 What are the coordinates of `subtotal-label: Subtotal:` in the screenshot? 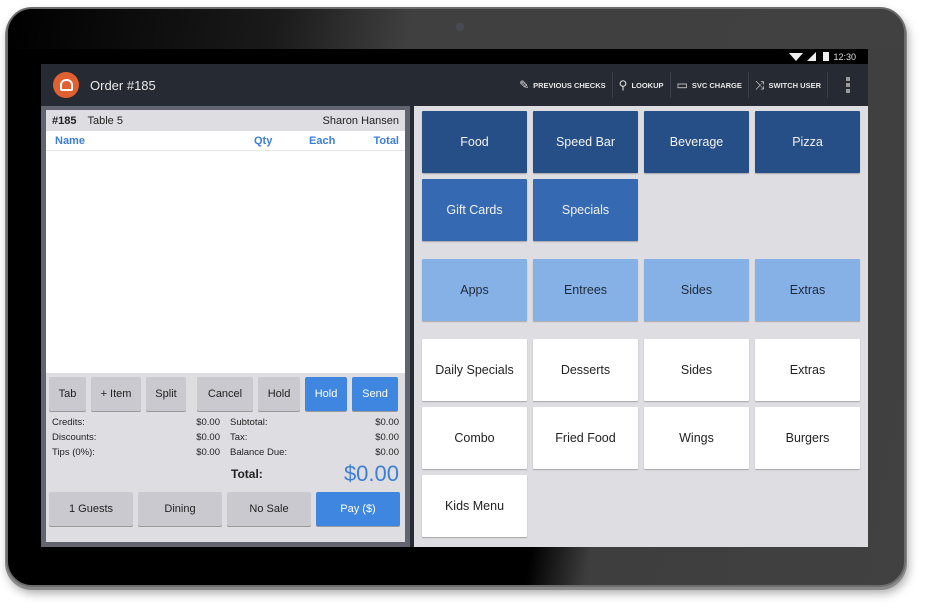 It's located at (249, 422).